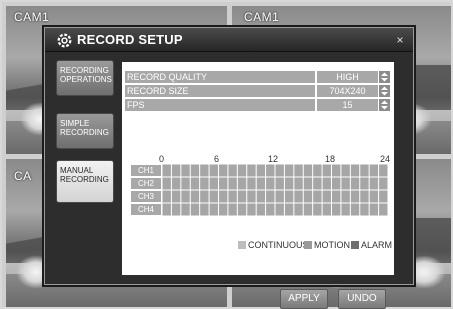  What do you see at coordinates (347, 77) in the screenshot?
I see `record-quality-value: HIGH` at bounding box center [347, 77].